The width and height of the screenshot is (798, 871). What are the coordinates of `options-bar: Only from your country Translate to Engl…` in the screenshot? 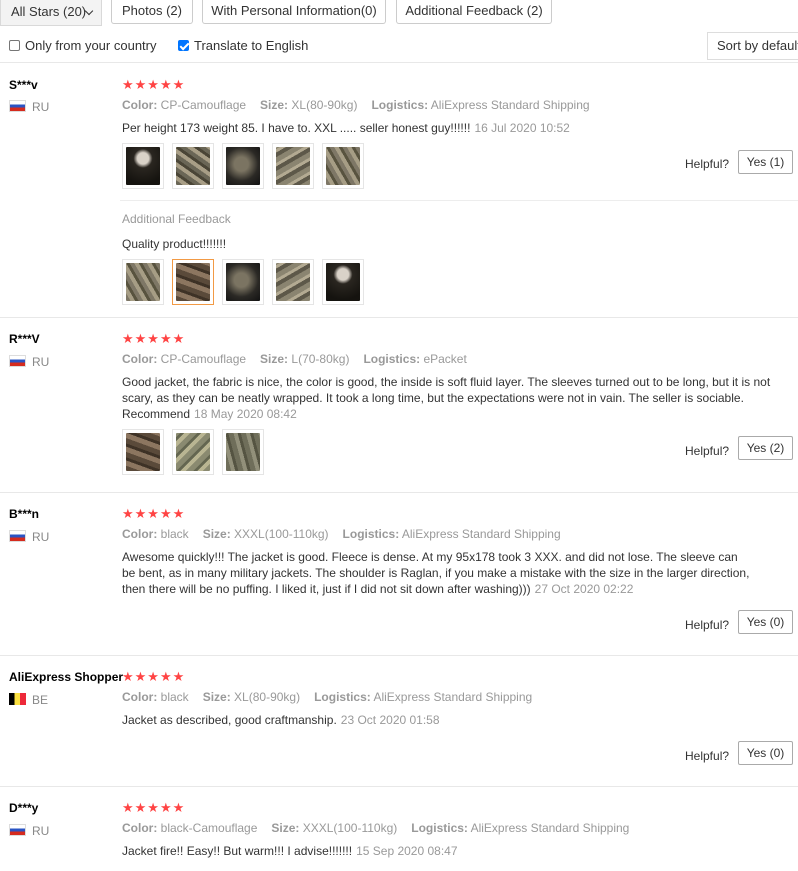 It's located at (399, 47).